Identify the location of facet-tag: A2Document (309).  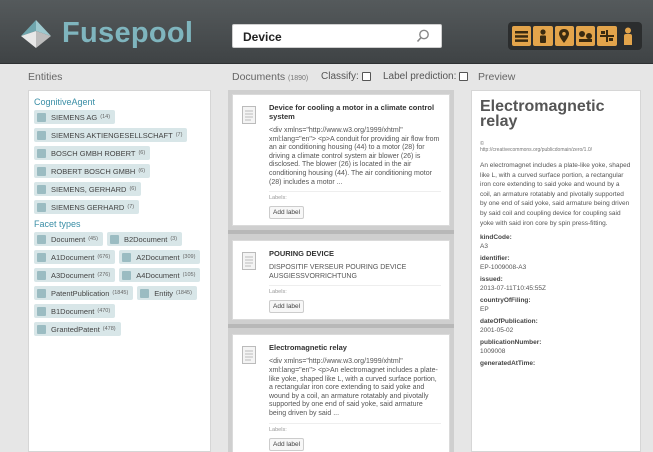
(160, 257).